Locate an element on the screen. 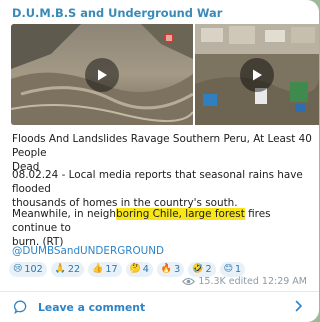 The height and width of the screenshot is (322, 320). edited-time: edited 12:29 AM is located at coordinates (267, 281).